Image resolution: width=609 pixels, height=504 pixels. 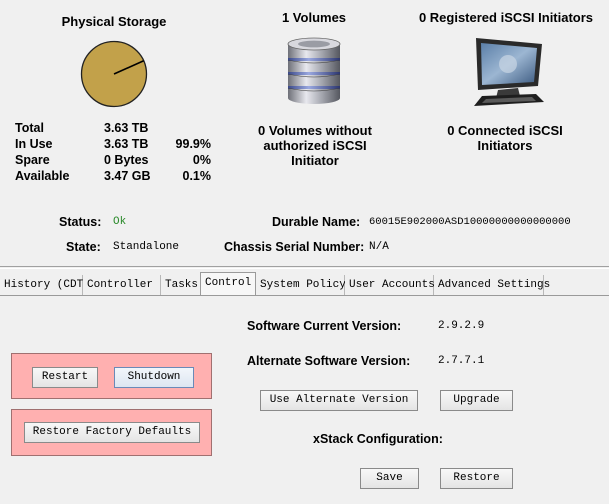 What do you see at coordinates (122, 285) in the screenshot?
I see `tab-controller: Controller` at bounding box center [122, 285].